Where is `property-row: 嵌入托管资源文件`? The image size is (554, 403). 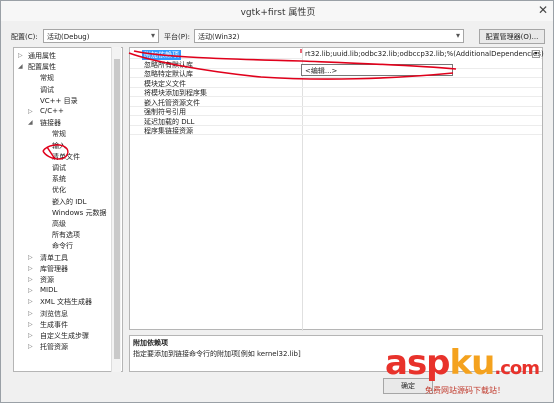 property-row: 嵌入托管资源文件 is located at coordinates (336, 102).